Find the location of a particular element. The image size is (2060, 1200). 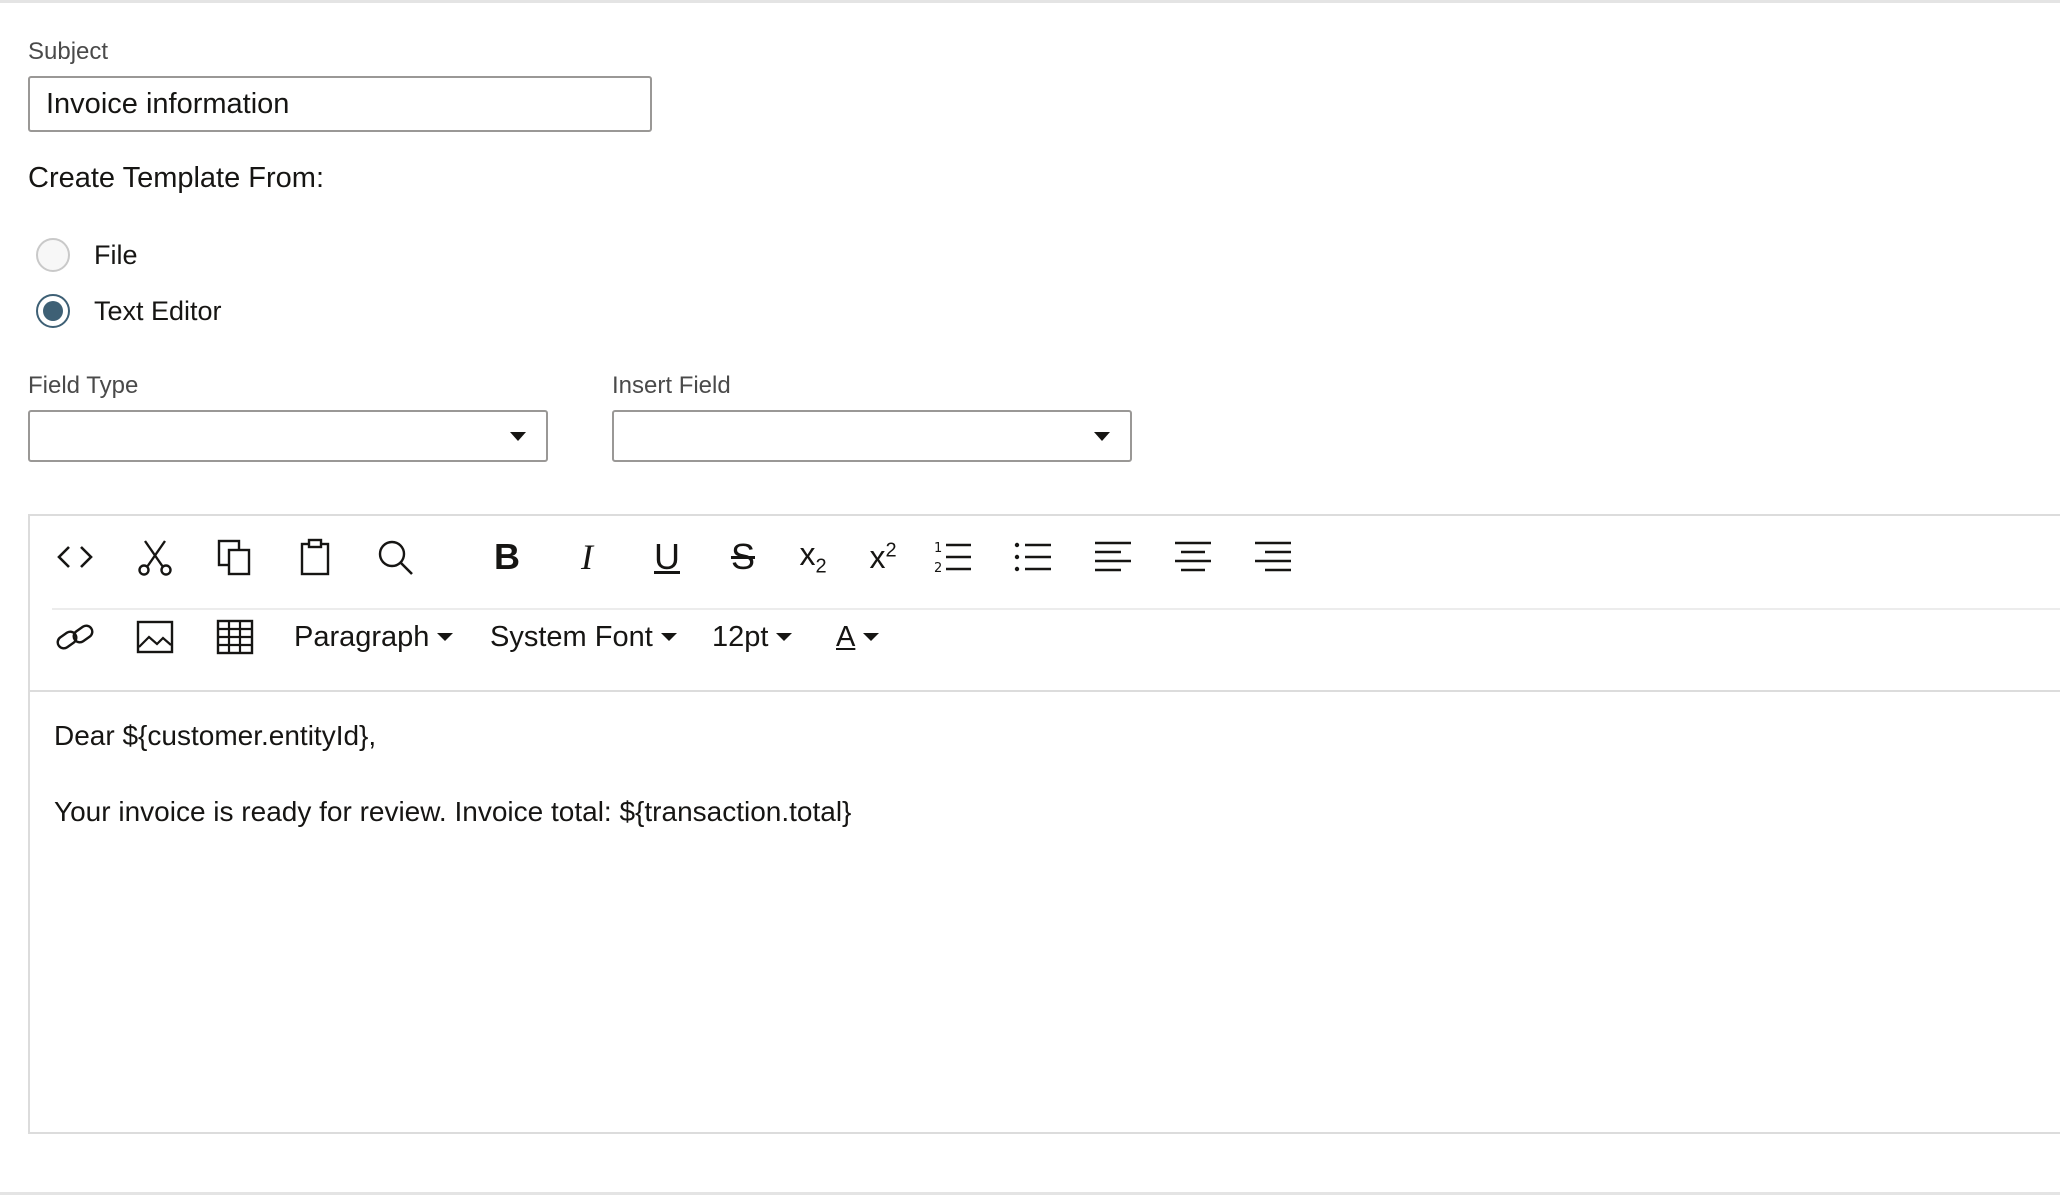

underline-icon: U is located at coordinates (667, 556).